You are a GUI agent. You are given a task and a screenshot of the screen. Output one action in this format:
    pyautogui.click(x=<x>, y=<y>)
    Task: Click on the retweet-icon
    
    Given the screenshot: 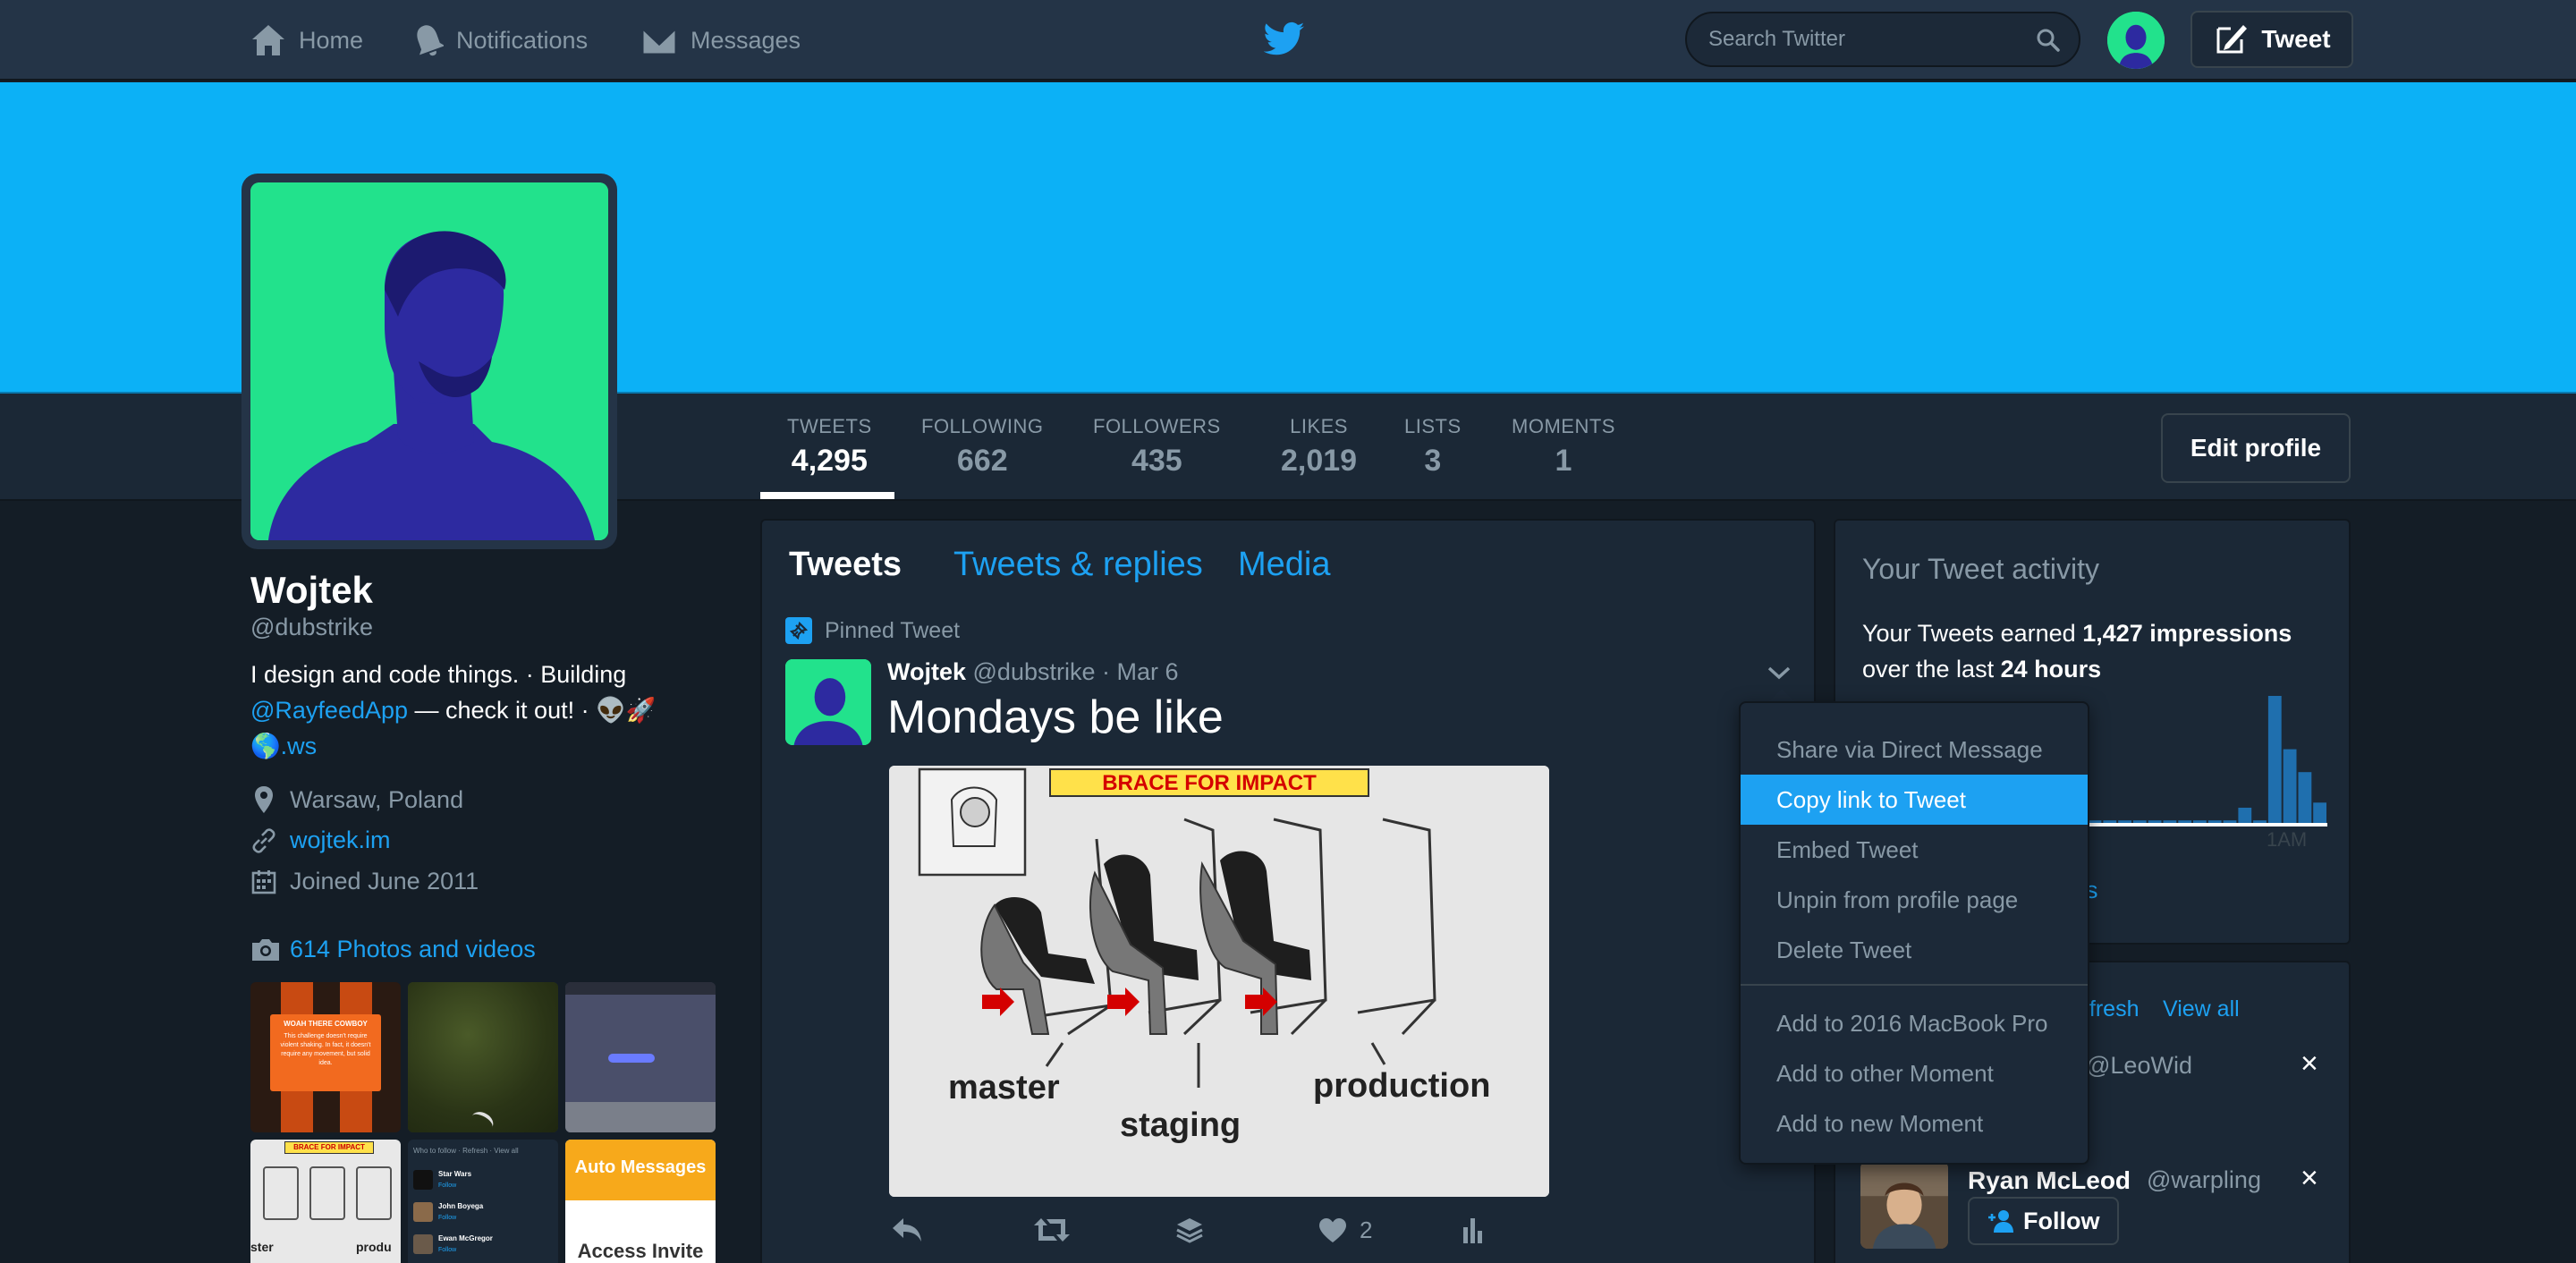 What is the action you would take?
    pyautogui.click(x=1052, y=1230)
    